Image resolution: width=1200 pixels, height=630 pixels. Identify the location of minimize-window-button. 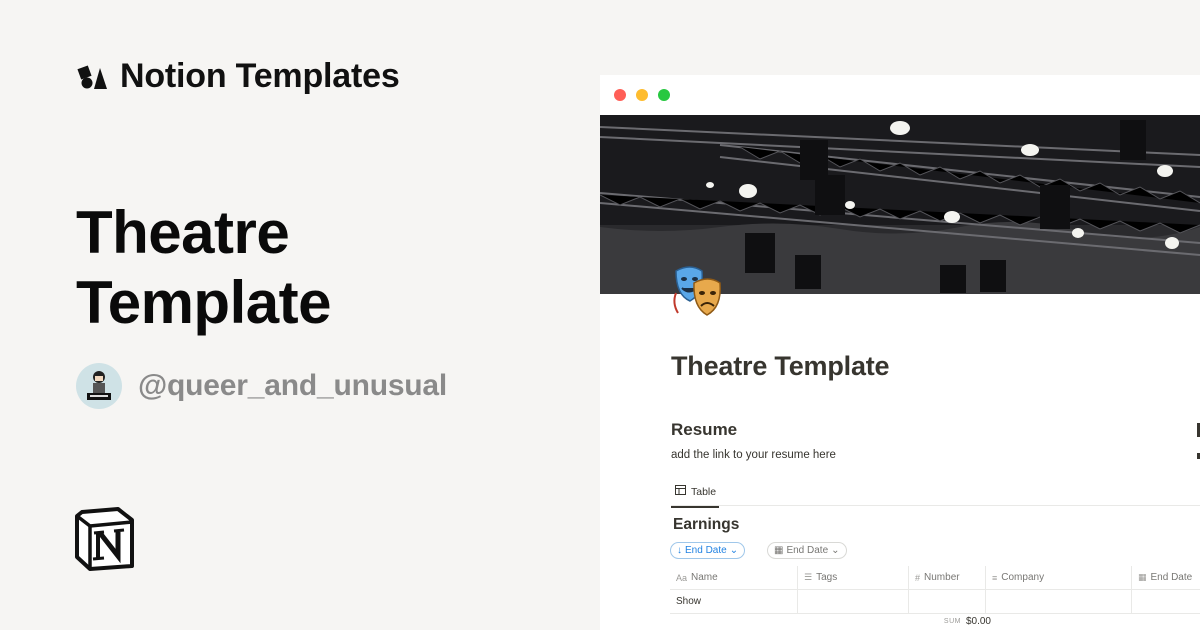
(642, 95).